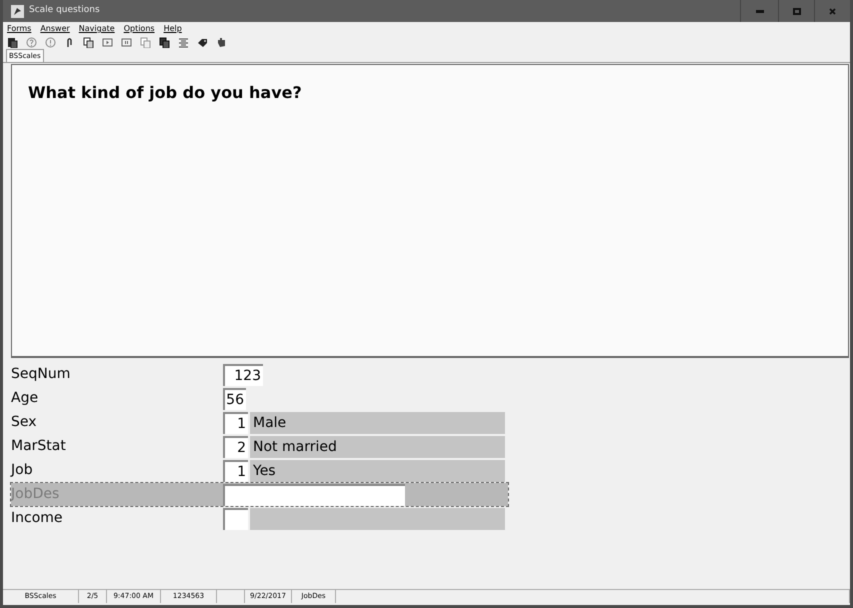 This screenshot has height=608, width=853. What do you see at coordinates (173, 29) in the screenshot?
I see `menu-item: Help` at bounding box center [173, 29].